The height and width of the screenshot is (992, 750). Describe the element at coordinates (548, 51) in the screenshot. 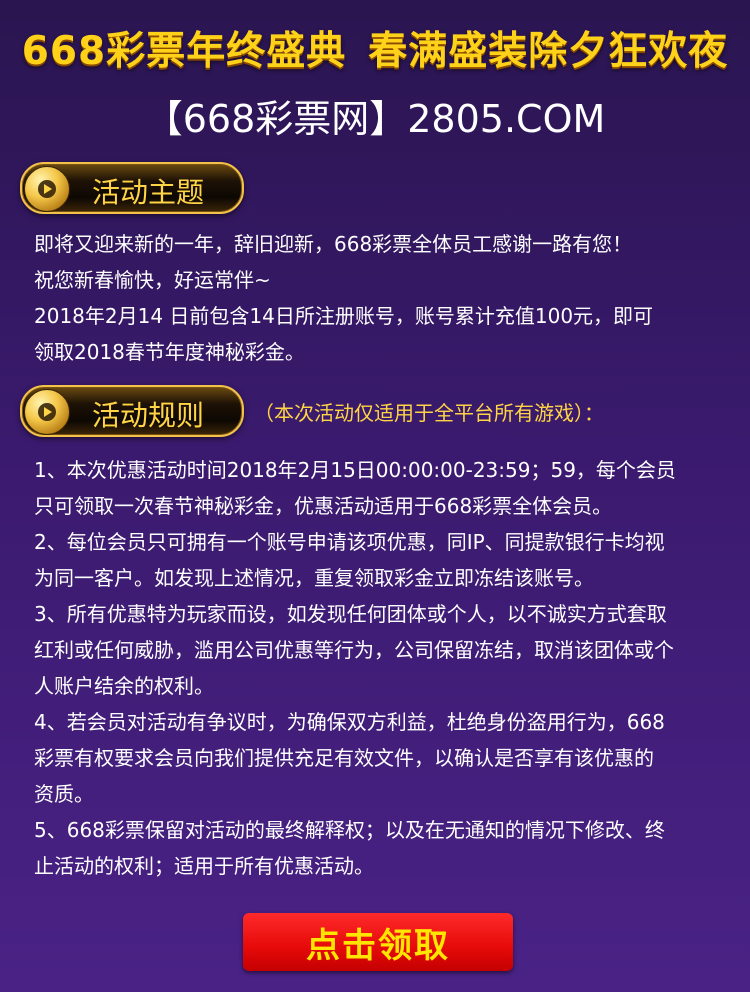

I see `banner-title-part2: 春满盛装除夕狂欢夜` at that location.